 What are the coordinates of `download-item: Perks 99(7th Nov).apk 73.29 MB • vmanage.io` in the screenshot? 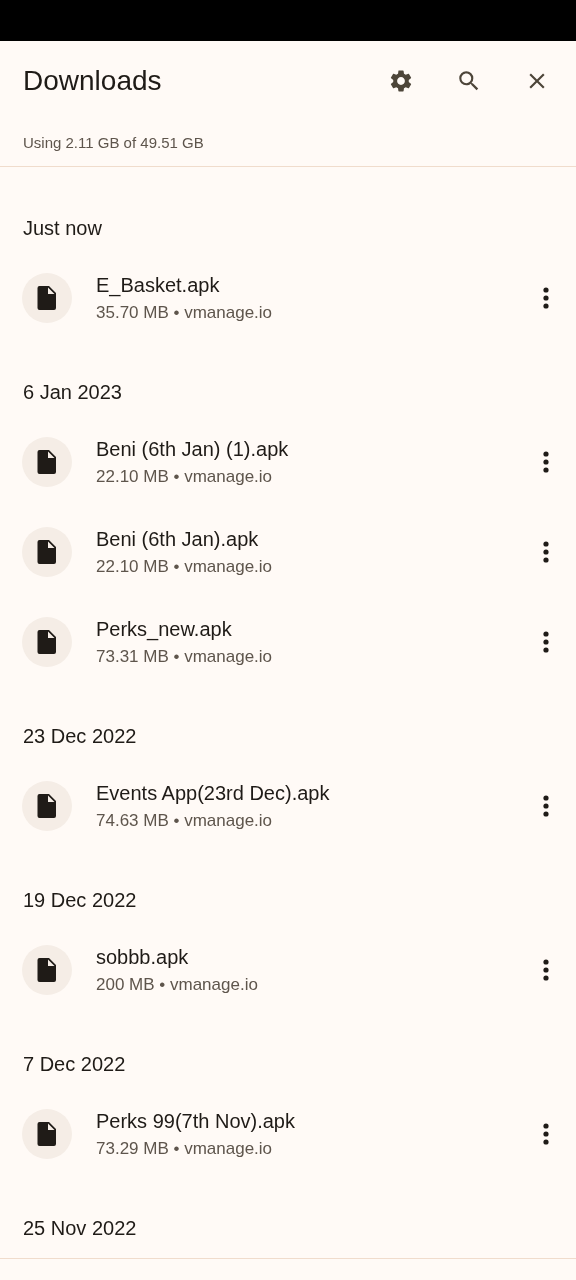 It's located at (288, 1134).